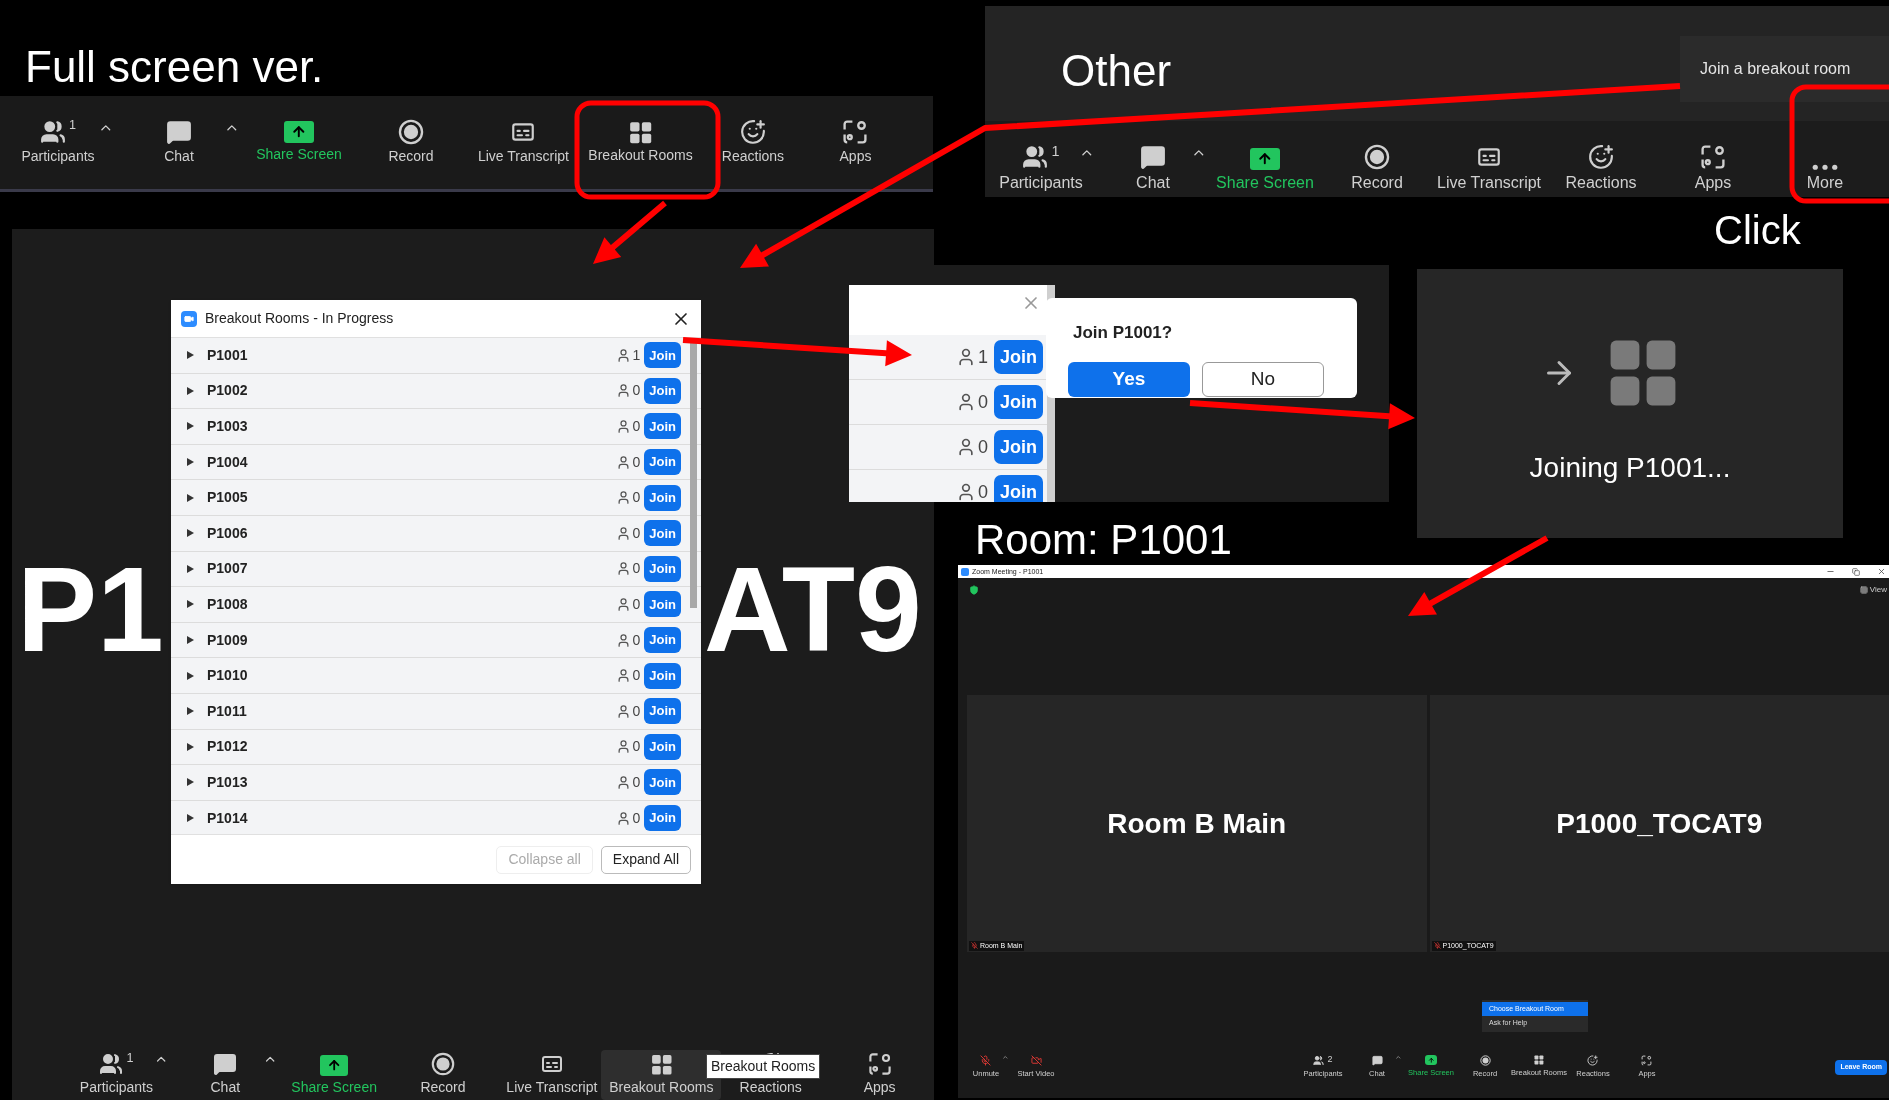  What do you see at coordinates (436, 391) in the screenshot?
I see `room-row: P1002 0 Join` at bounding box center [436, 391].